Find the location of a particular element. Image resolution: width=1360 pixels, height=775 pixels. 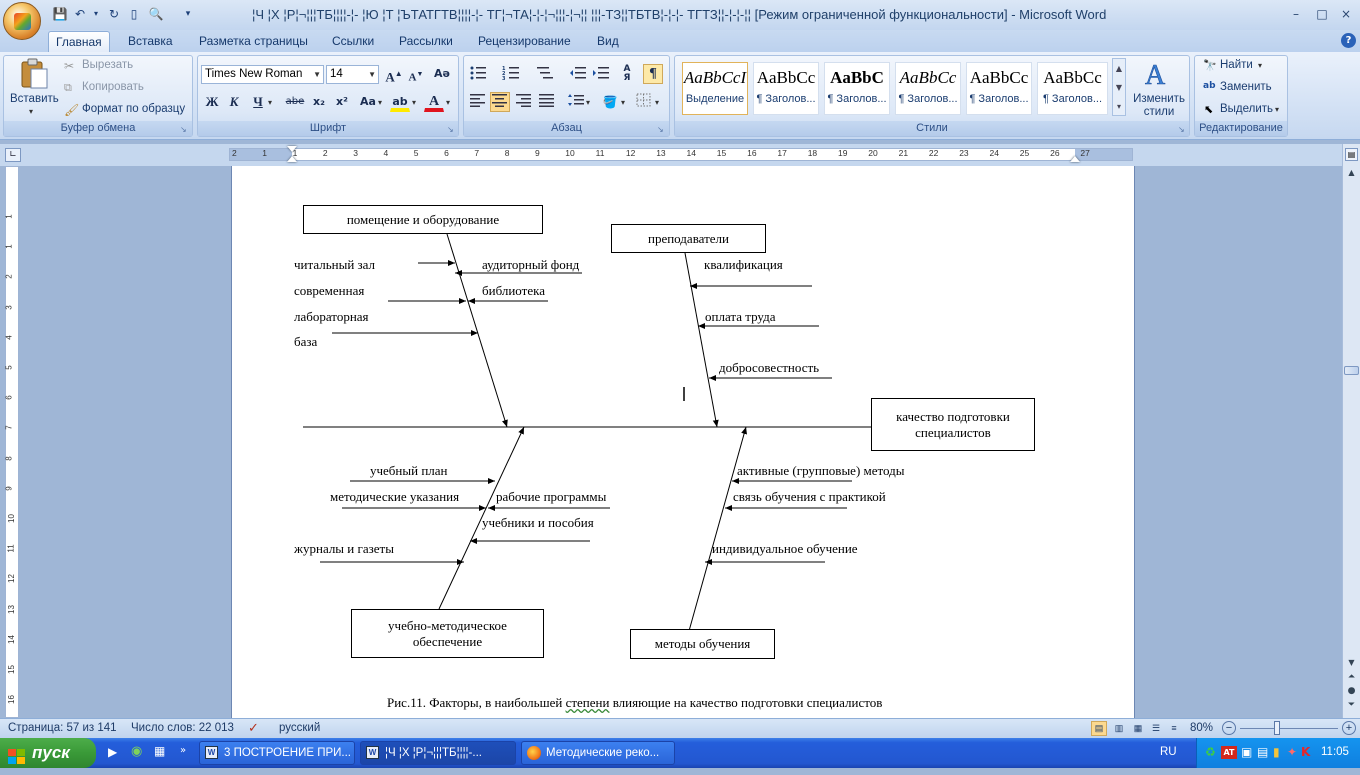

paste-icon is located at coordinates (34, 74).